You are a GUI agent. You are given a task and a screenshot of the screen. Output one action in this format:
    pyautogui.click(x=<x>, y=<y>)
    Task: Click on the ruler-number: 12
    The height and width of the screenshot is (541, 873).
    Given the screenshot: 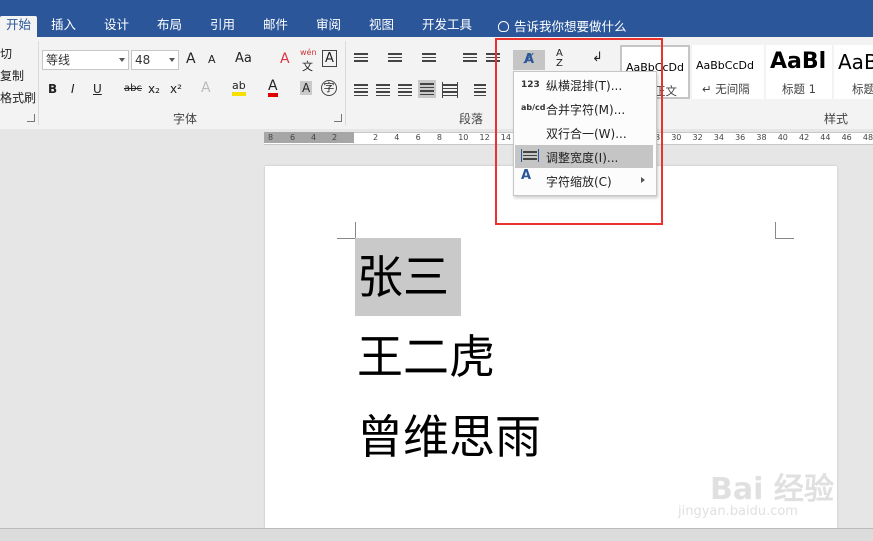 What is the action you would take?
    pyautogui.click(x=484, y=137)
    